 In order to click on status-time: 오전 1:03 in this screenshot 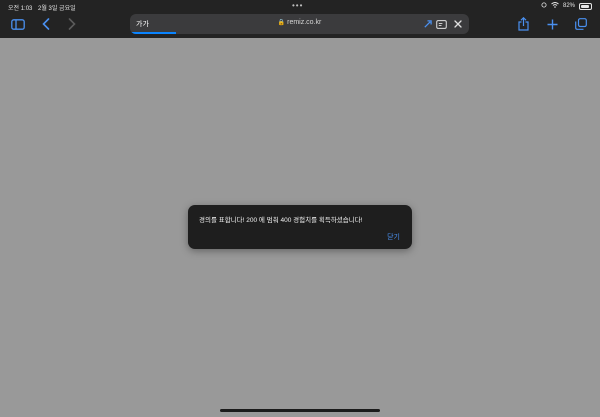, I will do `click(20, 9)`.